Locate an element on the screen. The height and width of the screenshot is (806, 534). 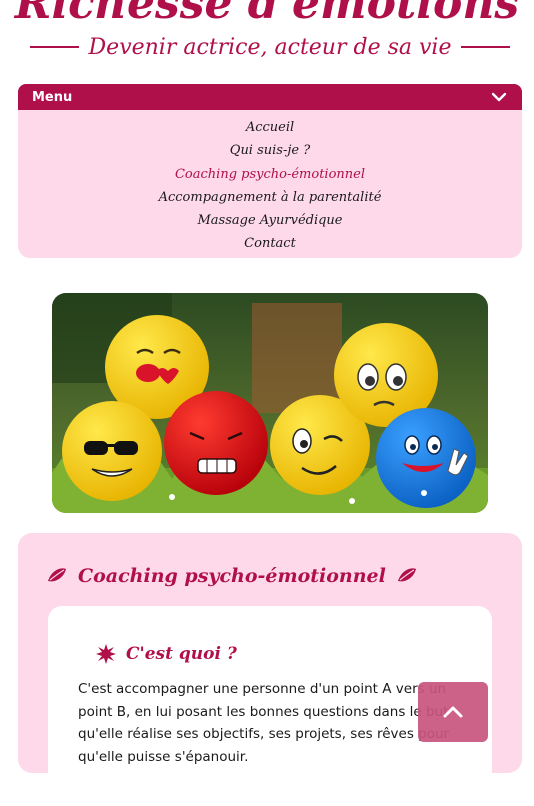
section-heading: Coaching psycho-émotionnel is located at coordinates (276, 576).